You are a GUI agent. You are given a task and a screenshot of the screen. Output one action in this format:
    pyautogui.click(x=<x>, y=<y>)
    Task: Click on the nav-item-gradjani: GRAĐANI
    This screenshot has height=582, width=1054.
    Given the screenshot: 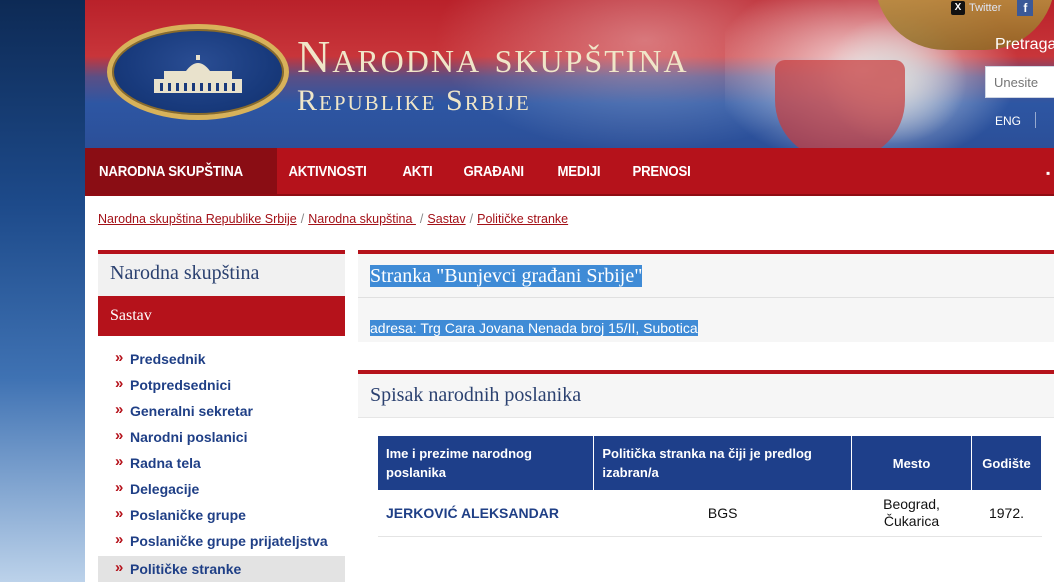 What is the action you would take?
    pyautogui.click(x=493, y=171)
    